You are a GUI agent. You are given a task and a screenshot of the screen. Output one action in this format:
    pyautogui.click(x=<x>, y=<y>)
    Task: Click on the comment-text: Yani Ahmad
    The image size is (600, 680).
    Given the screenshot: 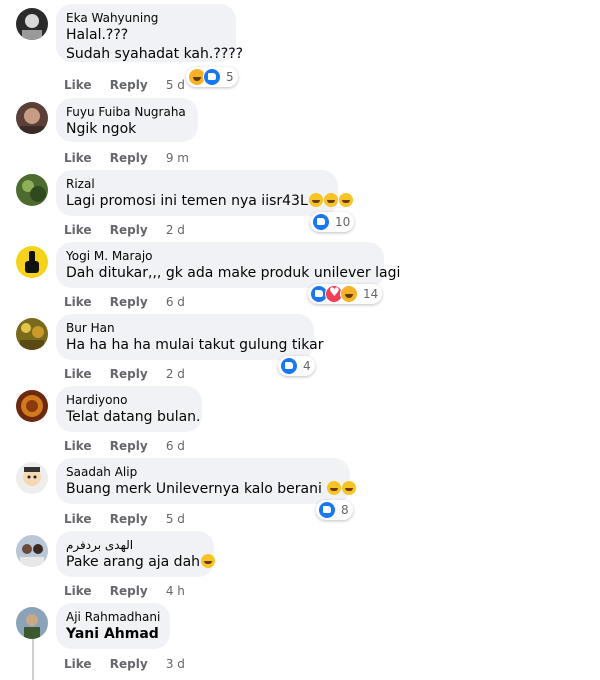 What is the action you would take?
    pyautogui.click(x=112, y=634)
    